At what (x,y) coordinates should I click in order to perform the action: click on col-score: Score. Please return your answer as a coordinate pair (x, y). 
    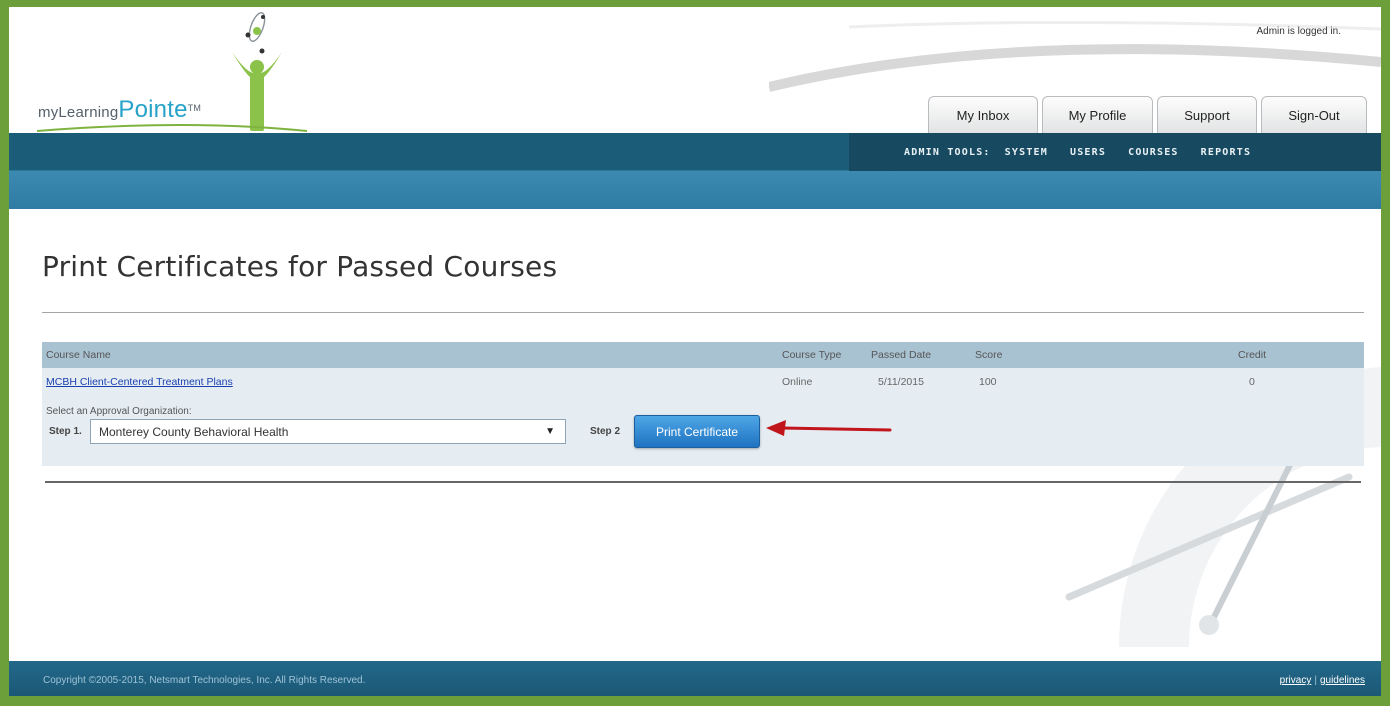
    Looking at the image, I should click on (988, 355).